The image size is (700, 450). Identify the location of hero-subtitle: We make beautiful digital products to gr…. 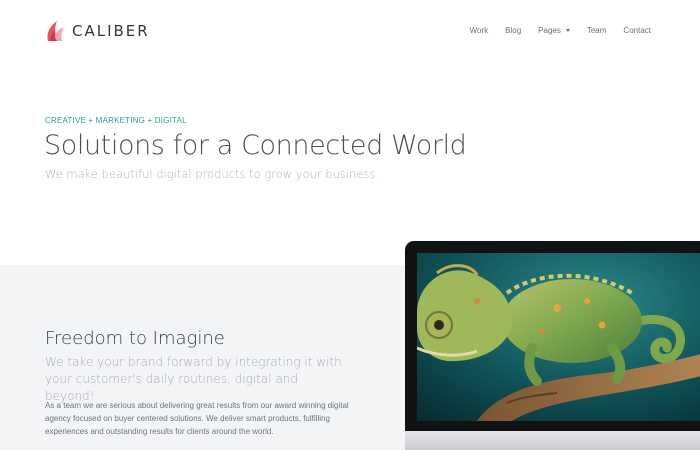
(212, 174).